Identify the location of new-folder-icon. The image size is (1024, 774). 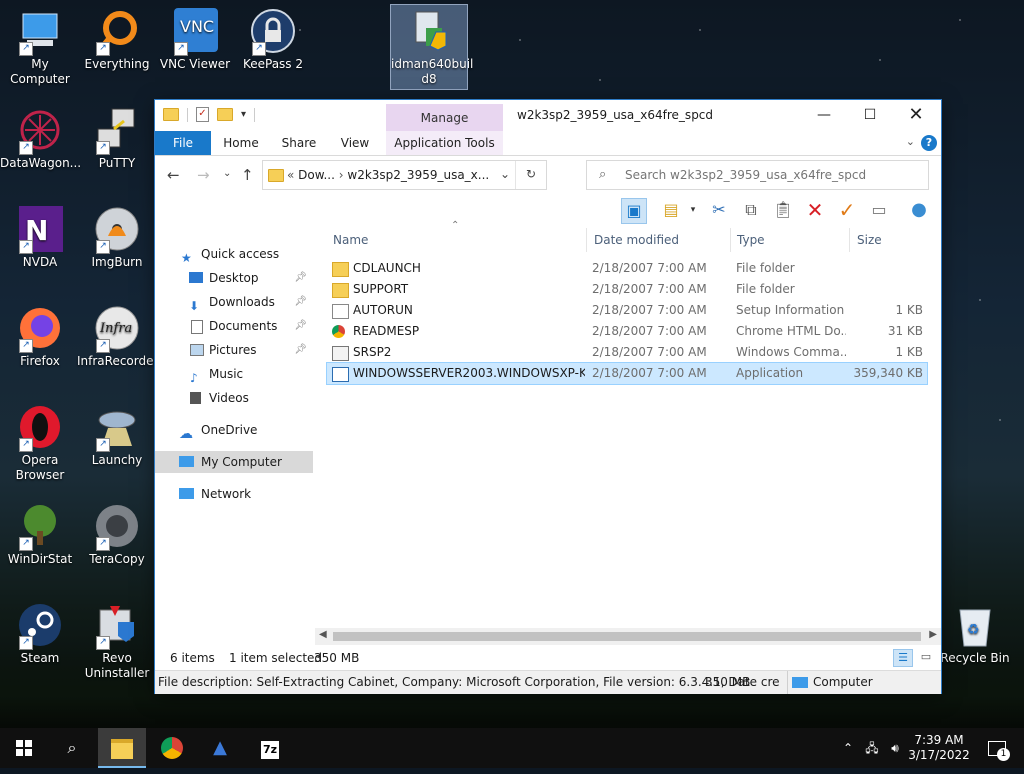
(225, 114).